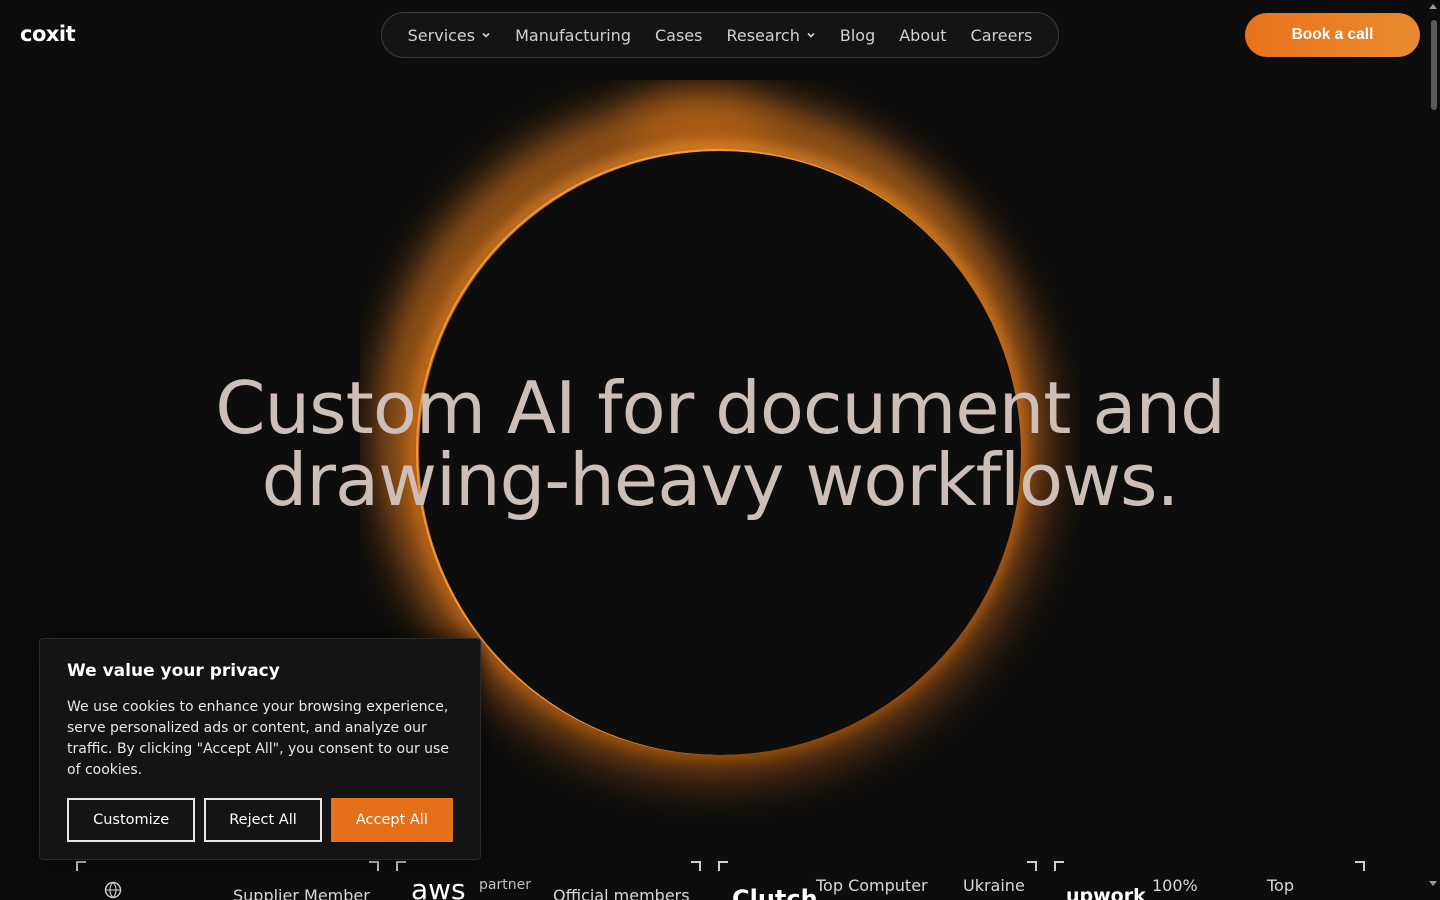 The height and width of the screenshot is (900, 1440). Describe the element at coordinates (173, 671) in the screenshot. I see `cookie-title: We value your privacy` at that location.